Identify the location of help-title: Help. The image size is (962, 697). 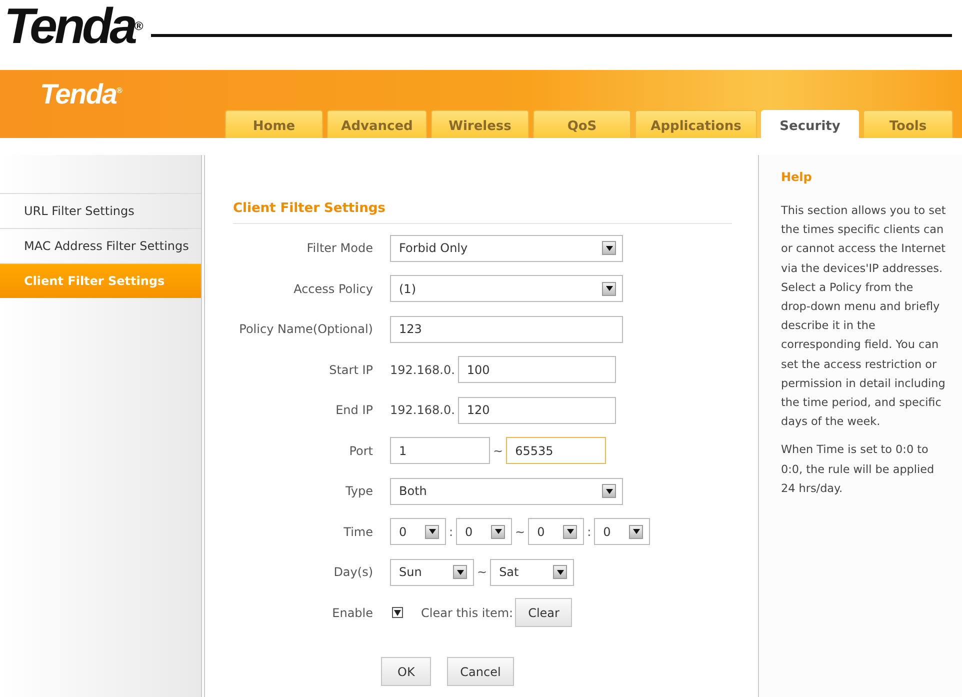
(797, 177).